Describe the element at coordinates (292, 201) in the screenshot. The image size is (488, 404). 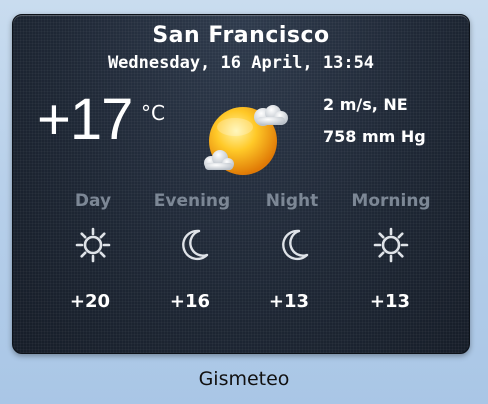
I see `period-label-night: Night` at that location.